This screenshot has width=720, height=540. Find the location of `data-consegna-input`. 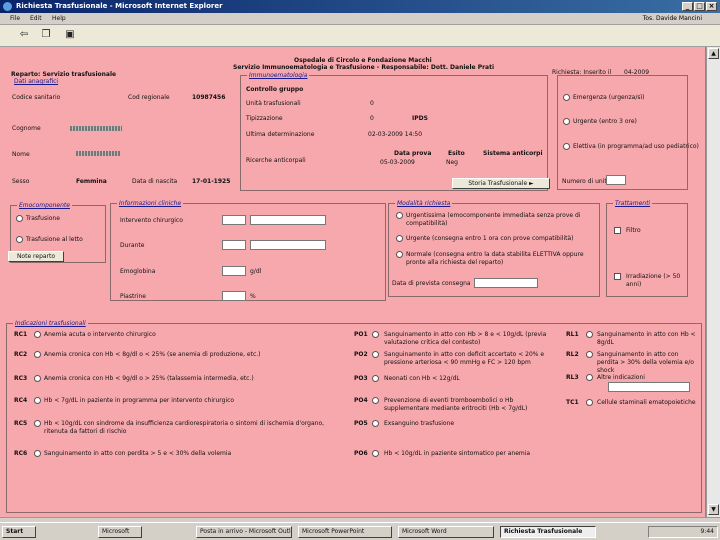

data-consegna-input is located at coordinates (506, 283).